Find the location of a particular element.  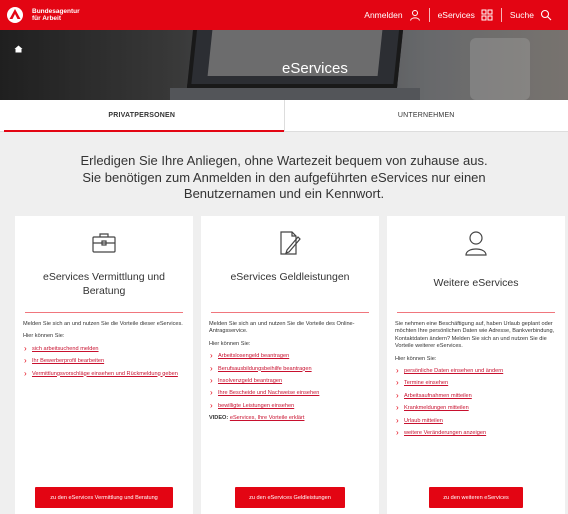

page-title: eServices is located at coordinates (315, 68).